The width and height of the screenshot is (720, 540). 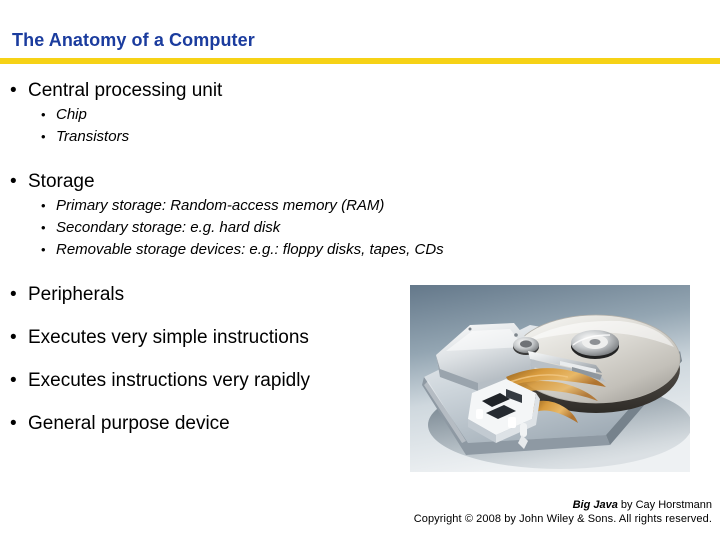 I want to click on bullet-executes-simple-instructions: • Executes very simple instructions, so click(x=155, y=338).